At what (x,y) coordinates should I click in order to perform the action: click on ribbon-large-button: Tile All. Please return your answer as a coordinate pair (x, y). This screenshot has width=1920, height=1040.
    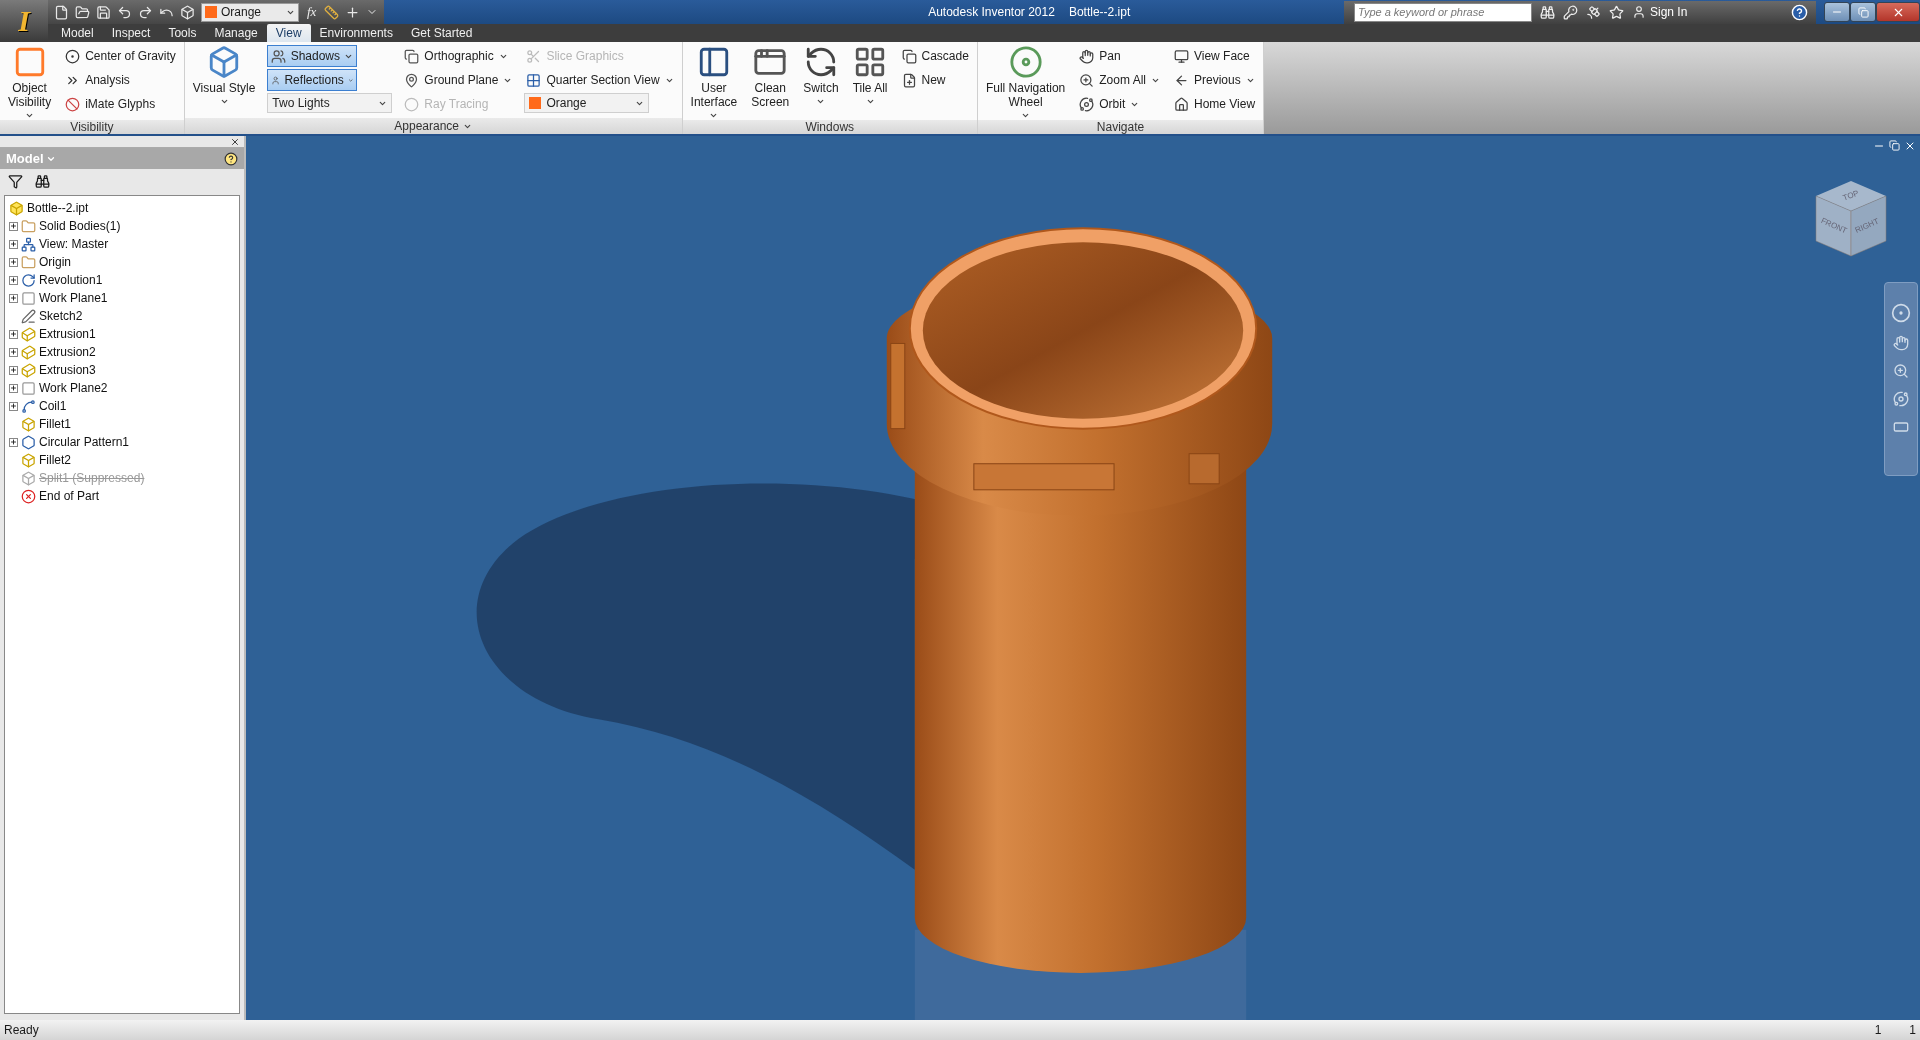
    Looking at the image, I should click on (870, 82).